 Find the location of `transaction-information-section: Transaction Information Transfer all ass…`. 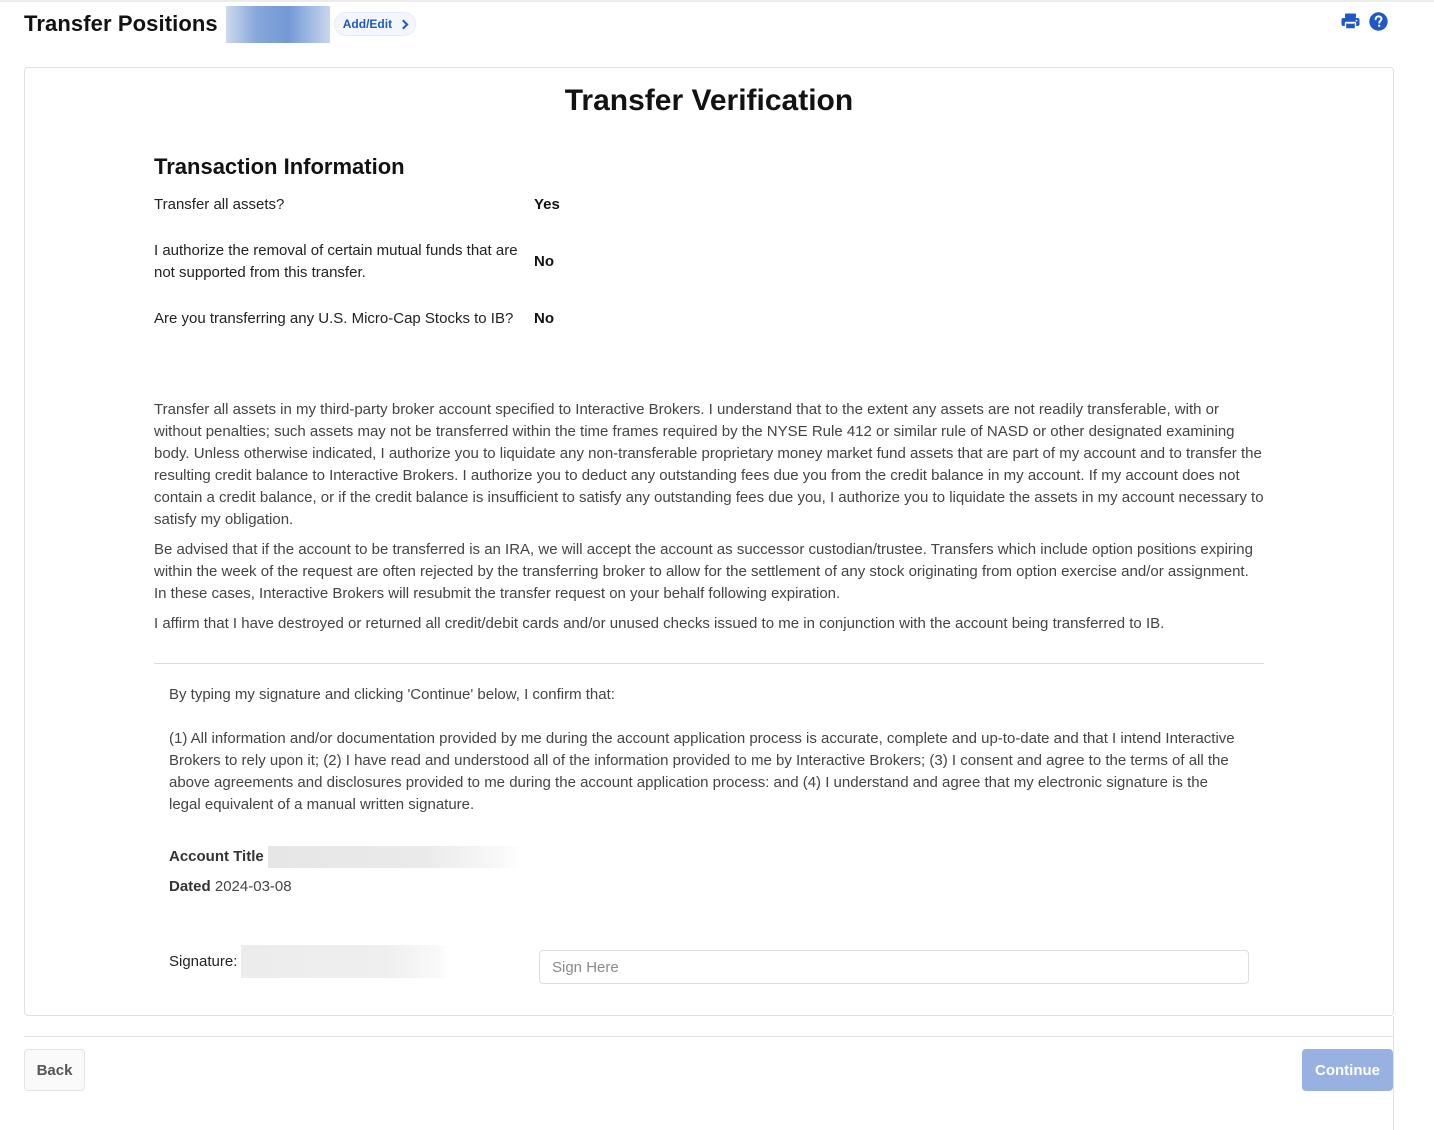

transaction-information-section: Transaction Information Transfer all ass… is located at coordinates (709, 240).